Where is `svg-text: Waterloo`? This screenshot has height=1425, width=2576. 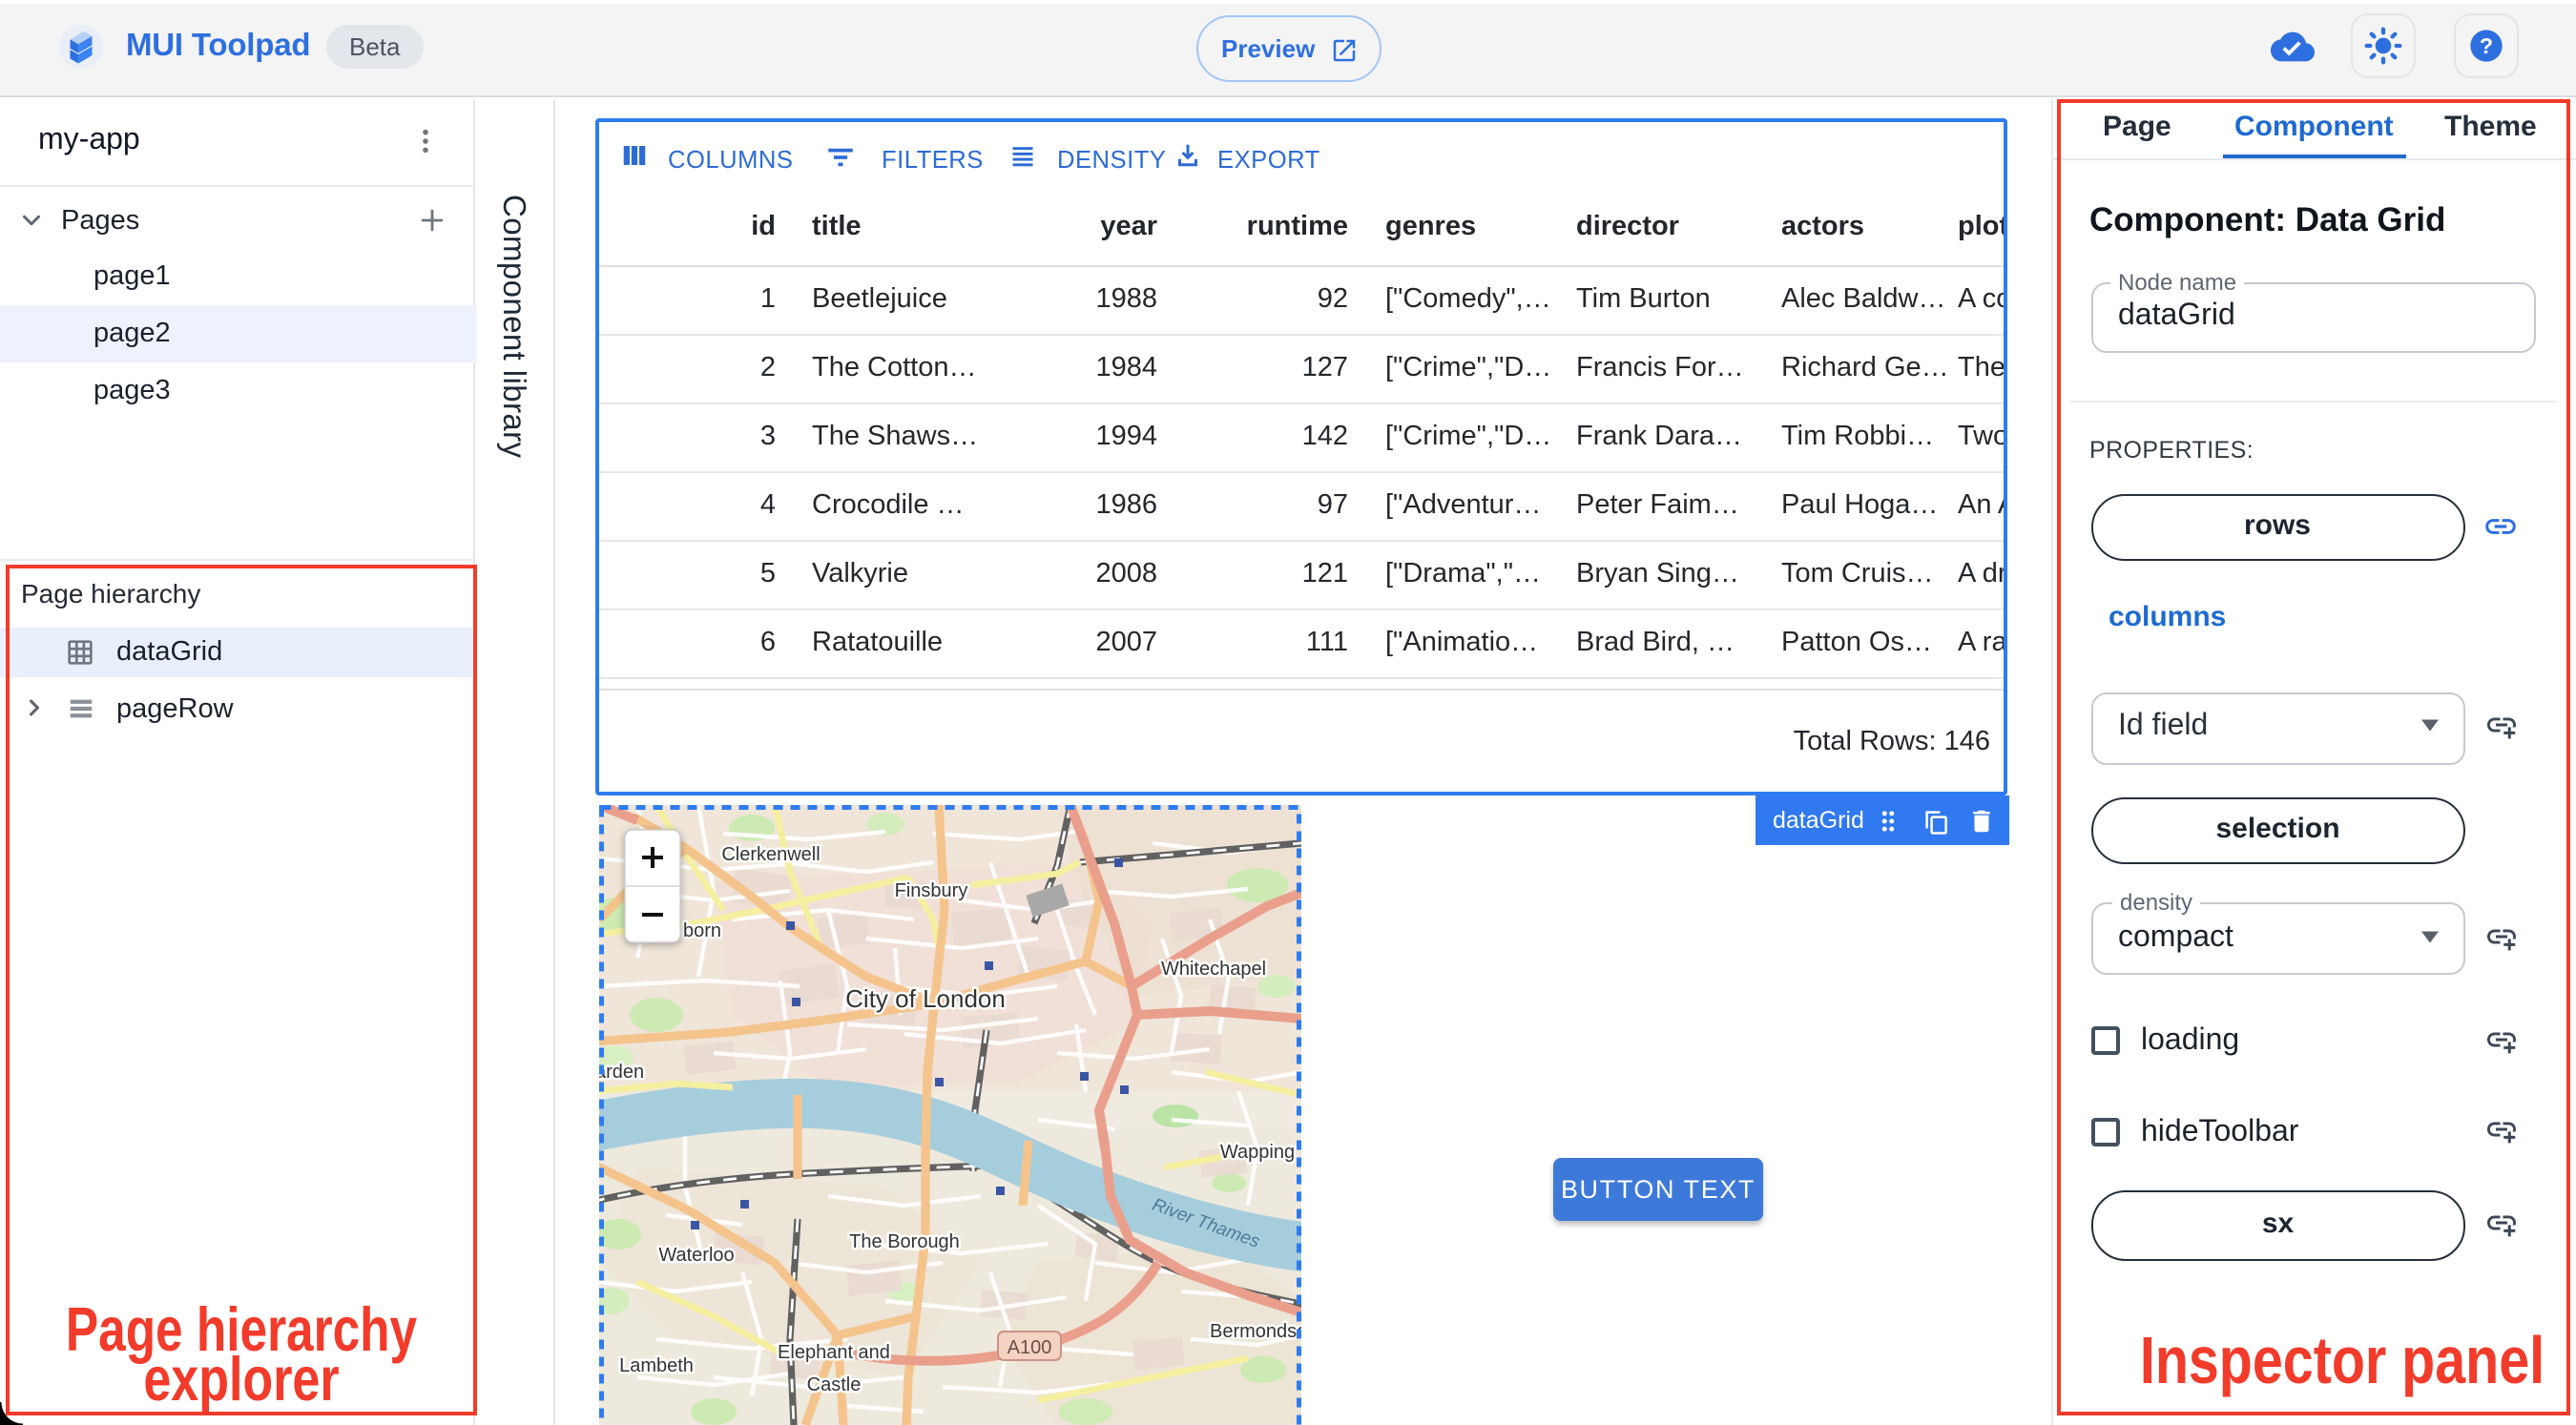 svg-text: Waterloo is located at coordinates (696, 1255).